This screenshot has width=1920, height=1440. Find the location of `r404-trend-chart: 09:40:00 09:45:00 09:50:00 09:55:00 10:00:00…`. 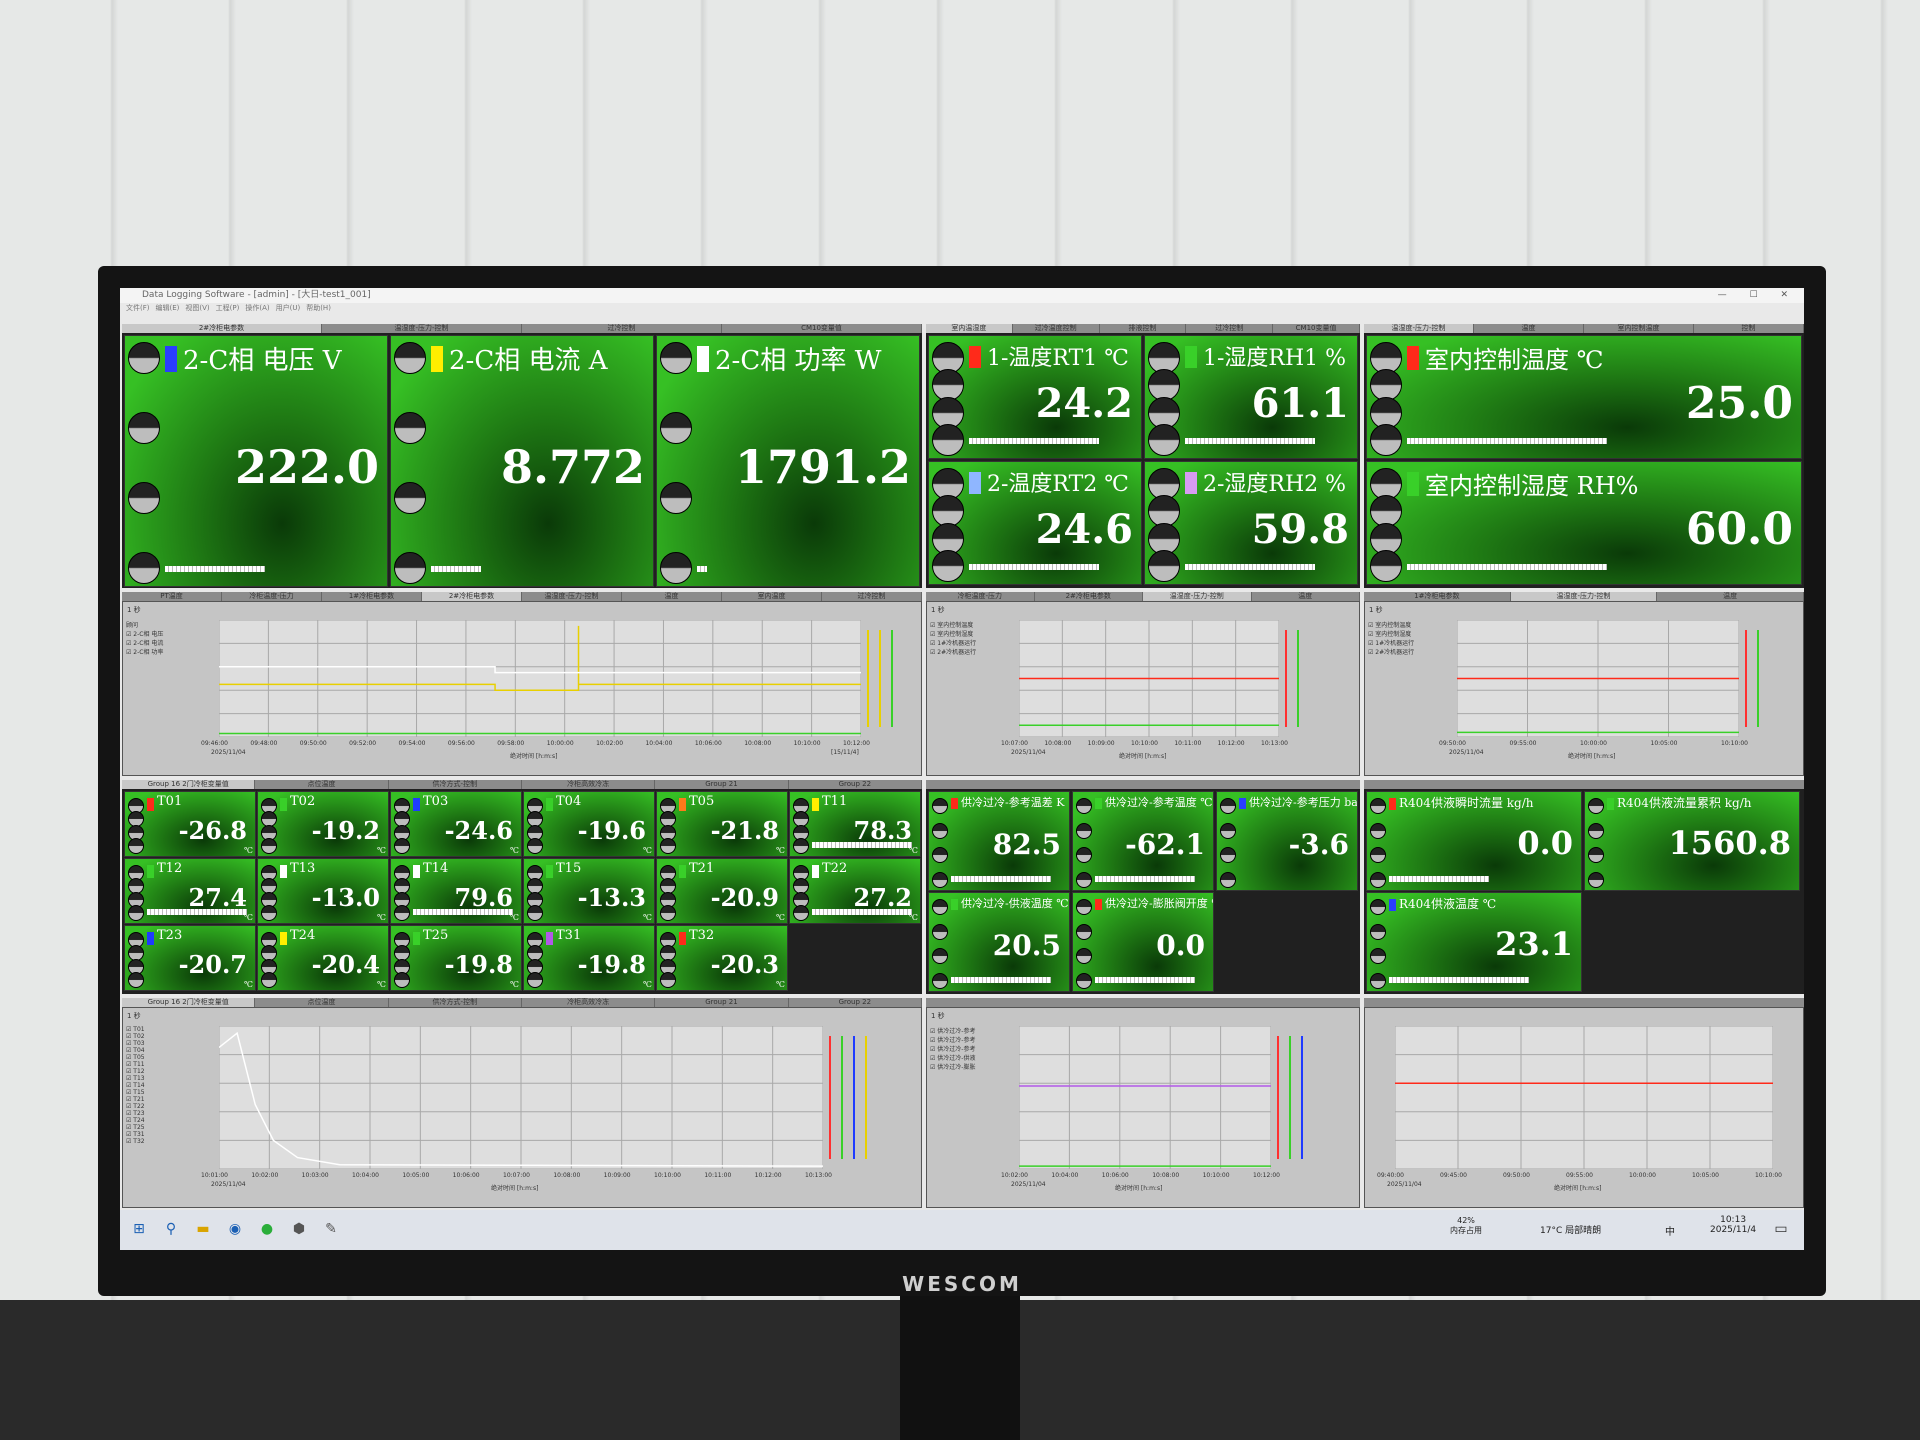

r404-trend-chart: 09:40:00 09:45:00 09:50:00 09:55:00 10:00:00… is located at coordinates (1584, 1107).